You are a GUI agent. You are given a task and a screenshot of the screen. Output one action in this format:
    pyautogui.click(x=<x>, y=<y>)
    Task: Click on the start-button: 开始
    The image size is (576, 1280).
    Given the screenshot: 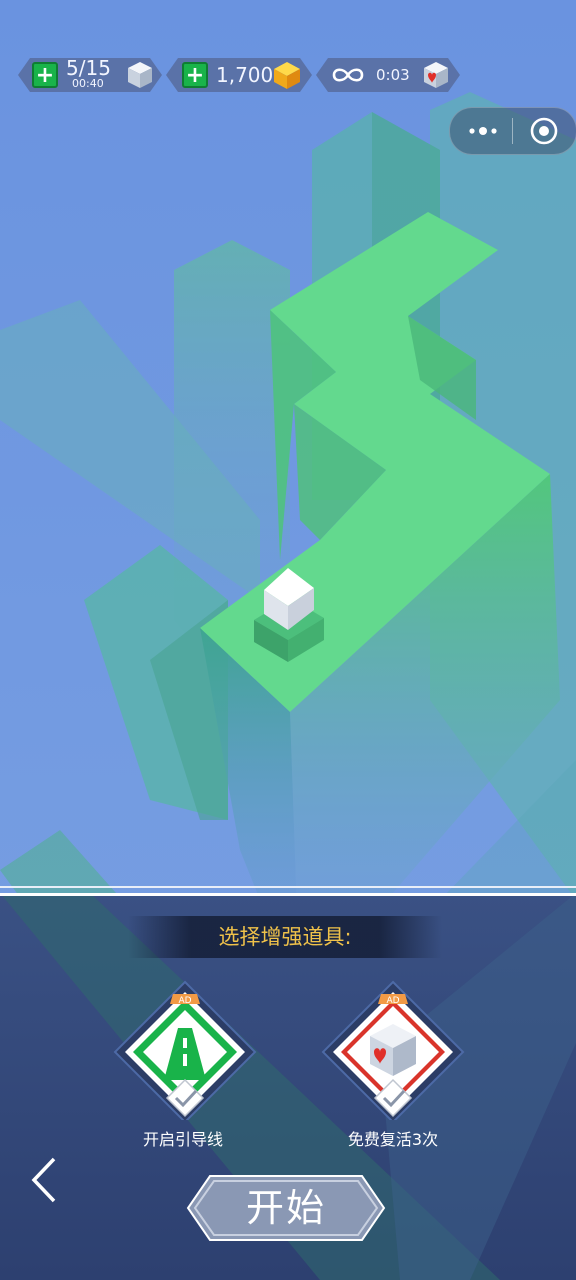 What is the action you would take?
    pyautogui.click(x=286, y=1208)
    